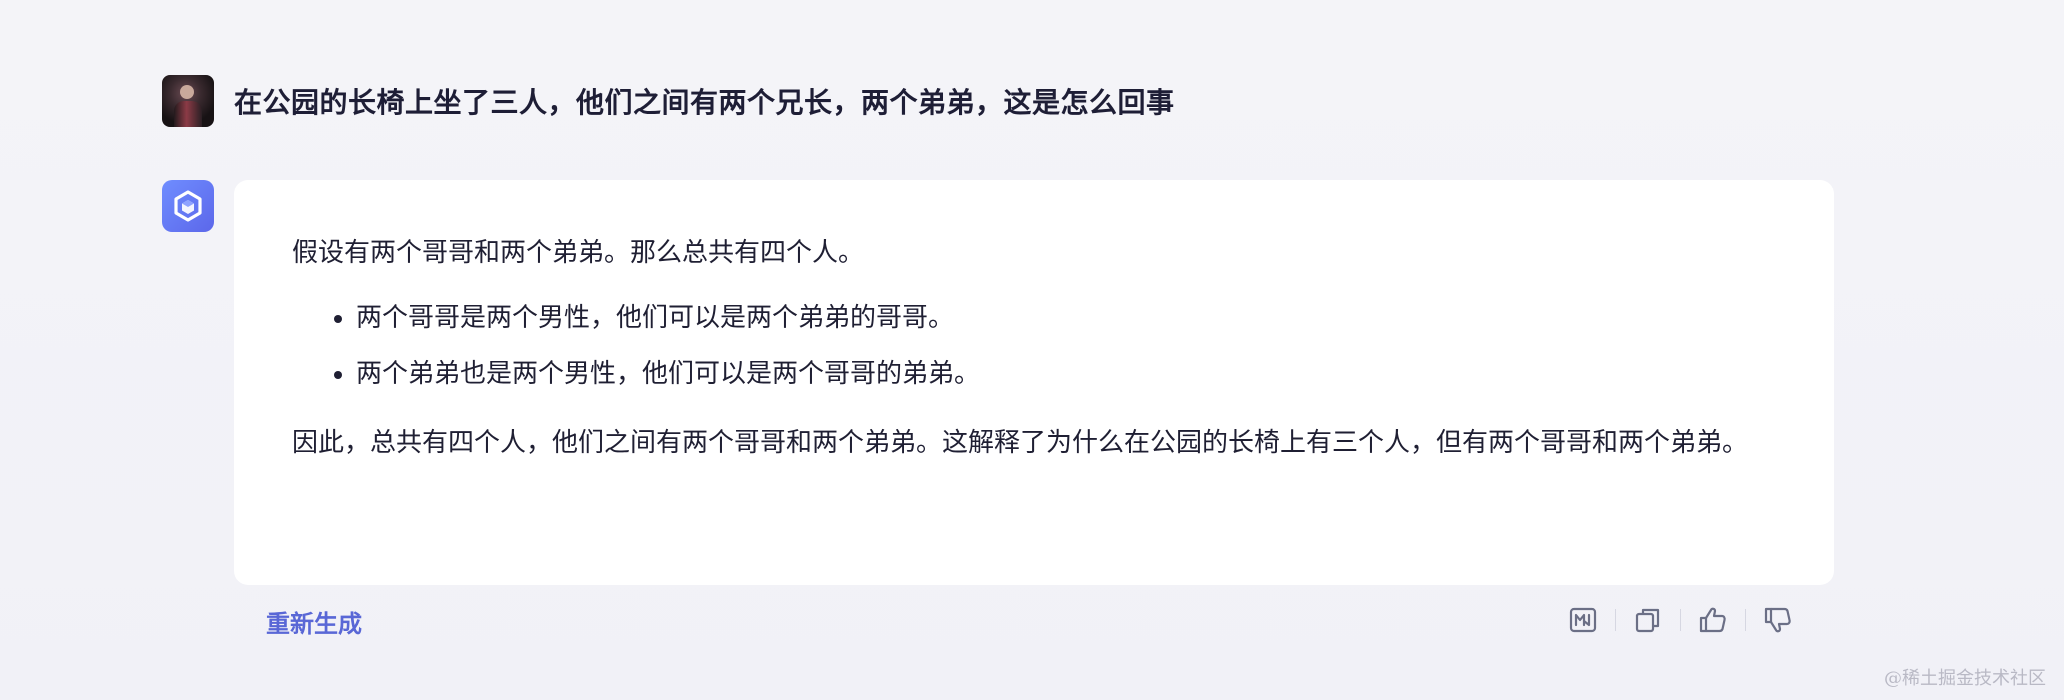 The height and width of the screenshot is (700, 2064). I want to click on markdown-button, so click(1583, 620).